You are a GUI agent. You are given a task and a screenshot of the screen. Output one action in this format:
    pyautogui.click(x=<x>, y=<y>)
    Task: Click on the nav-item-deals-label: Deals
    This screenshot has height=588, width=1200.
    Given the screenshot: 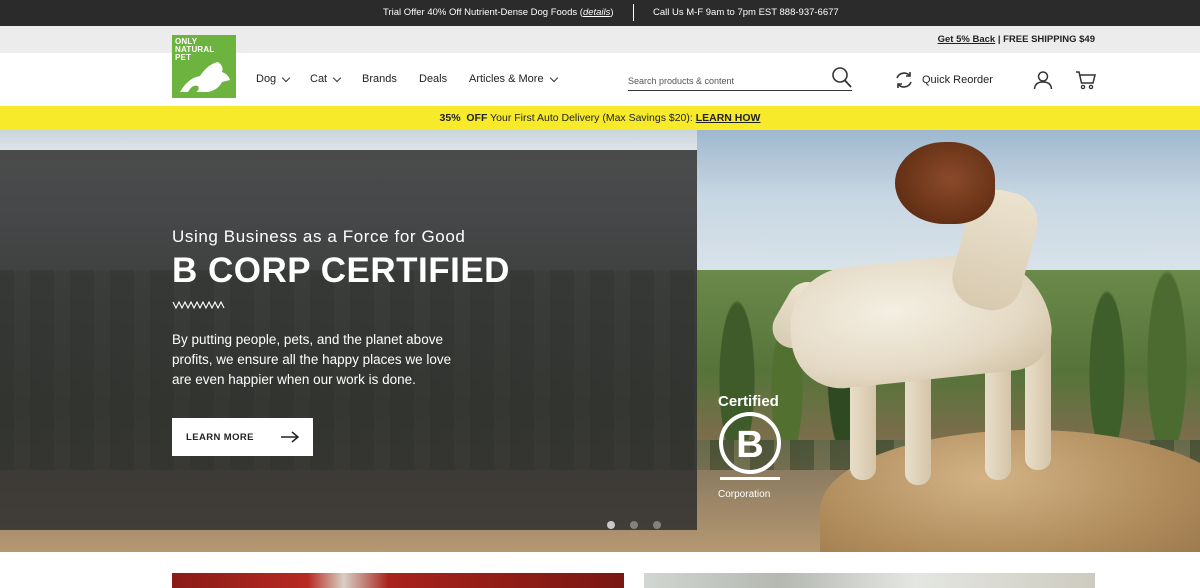 What is the action you would take?
    pyautogui.click(x=433, y=79)
    